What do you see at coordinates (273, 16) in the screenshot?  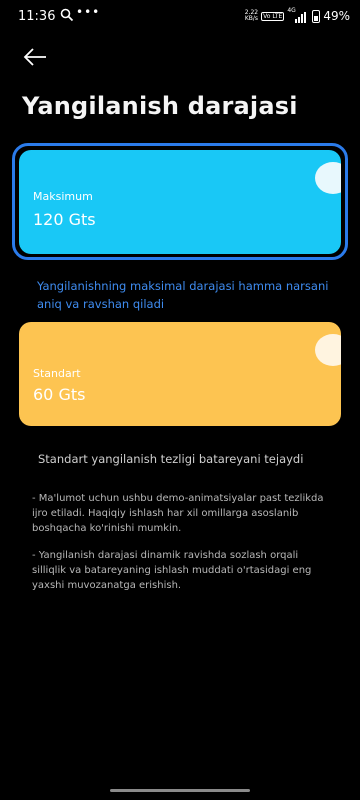 I see `volte-badge: Vo LTE` at bounding box center [273, 16].